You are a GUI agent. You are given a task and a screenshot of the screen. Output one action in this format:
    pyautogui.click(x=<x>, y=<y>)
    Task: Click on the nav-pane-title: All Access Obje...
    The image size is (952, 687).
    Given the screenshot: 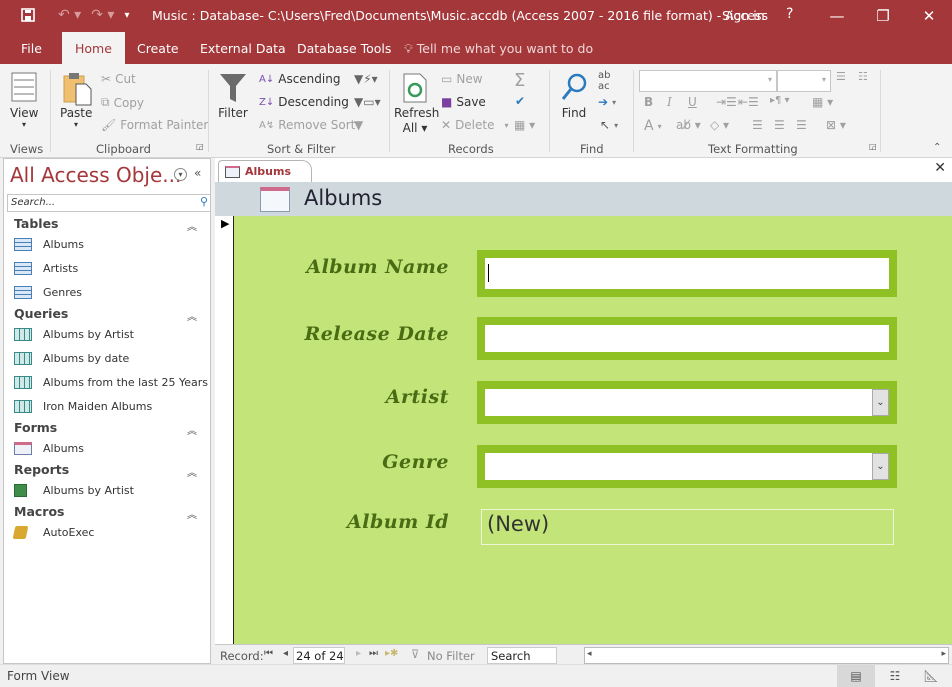 What is the action you would take?
    pyautogui.click(x=95, y=175)
    